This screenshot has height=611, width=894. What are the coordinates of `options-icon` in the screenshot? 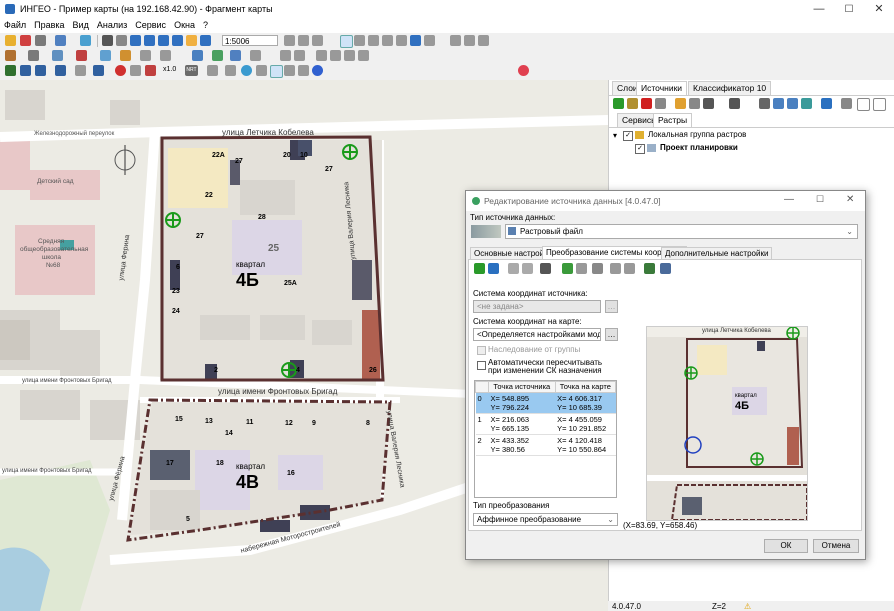 It's located at (429, 40).